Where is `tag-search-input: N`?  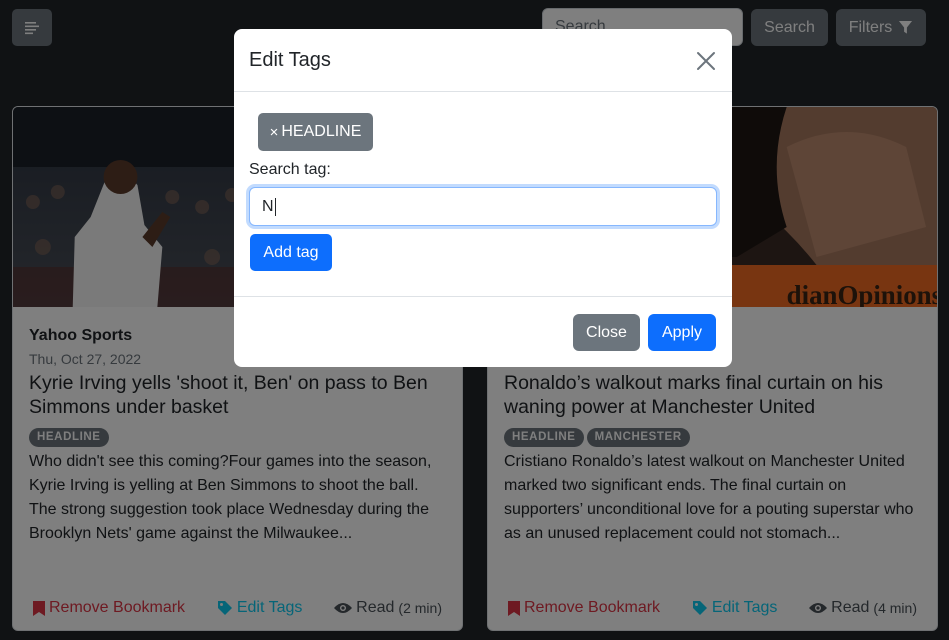
tag-search-input: N is located at coordinates (483, 206).